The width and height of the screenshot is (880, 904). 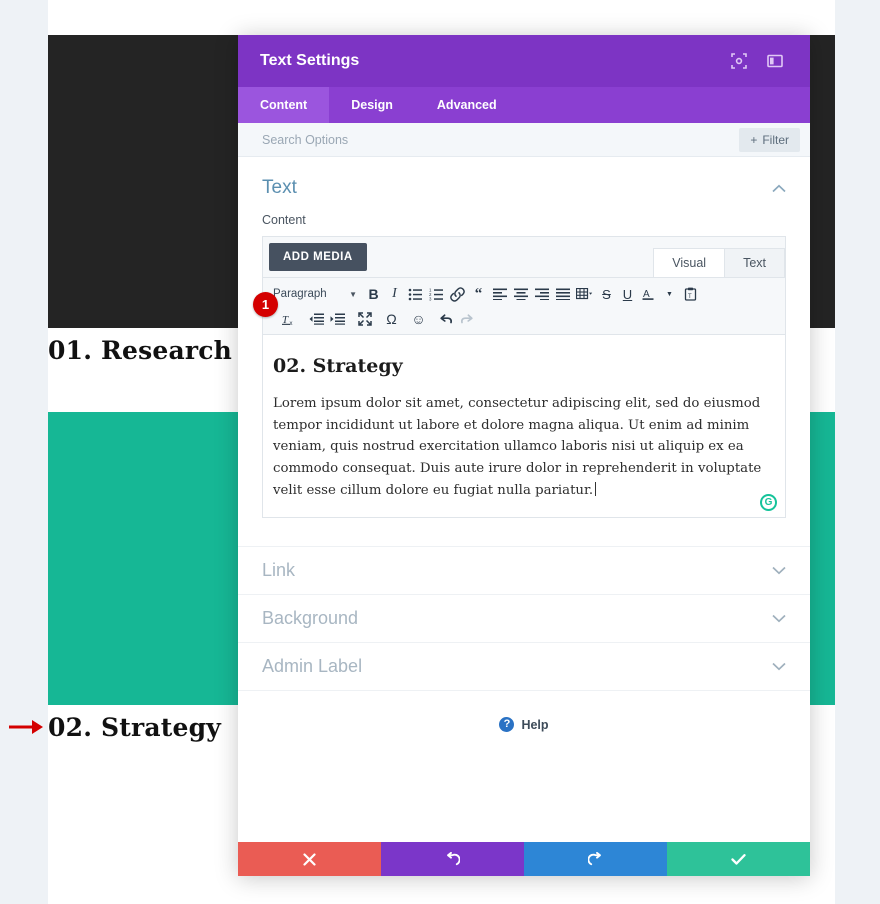 What do you see at coordinates (562, 294) in the screenshot?
I see `align-justify-icon` at bounding box center [562, 294].